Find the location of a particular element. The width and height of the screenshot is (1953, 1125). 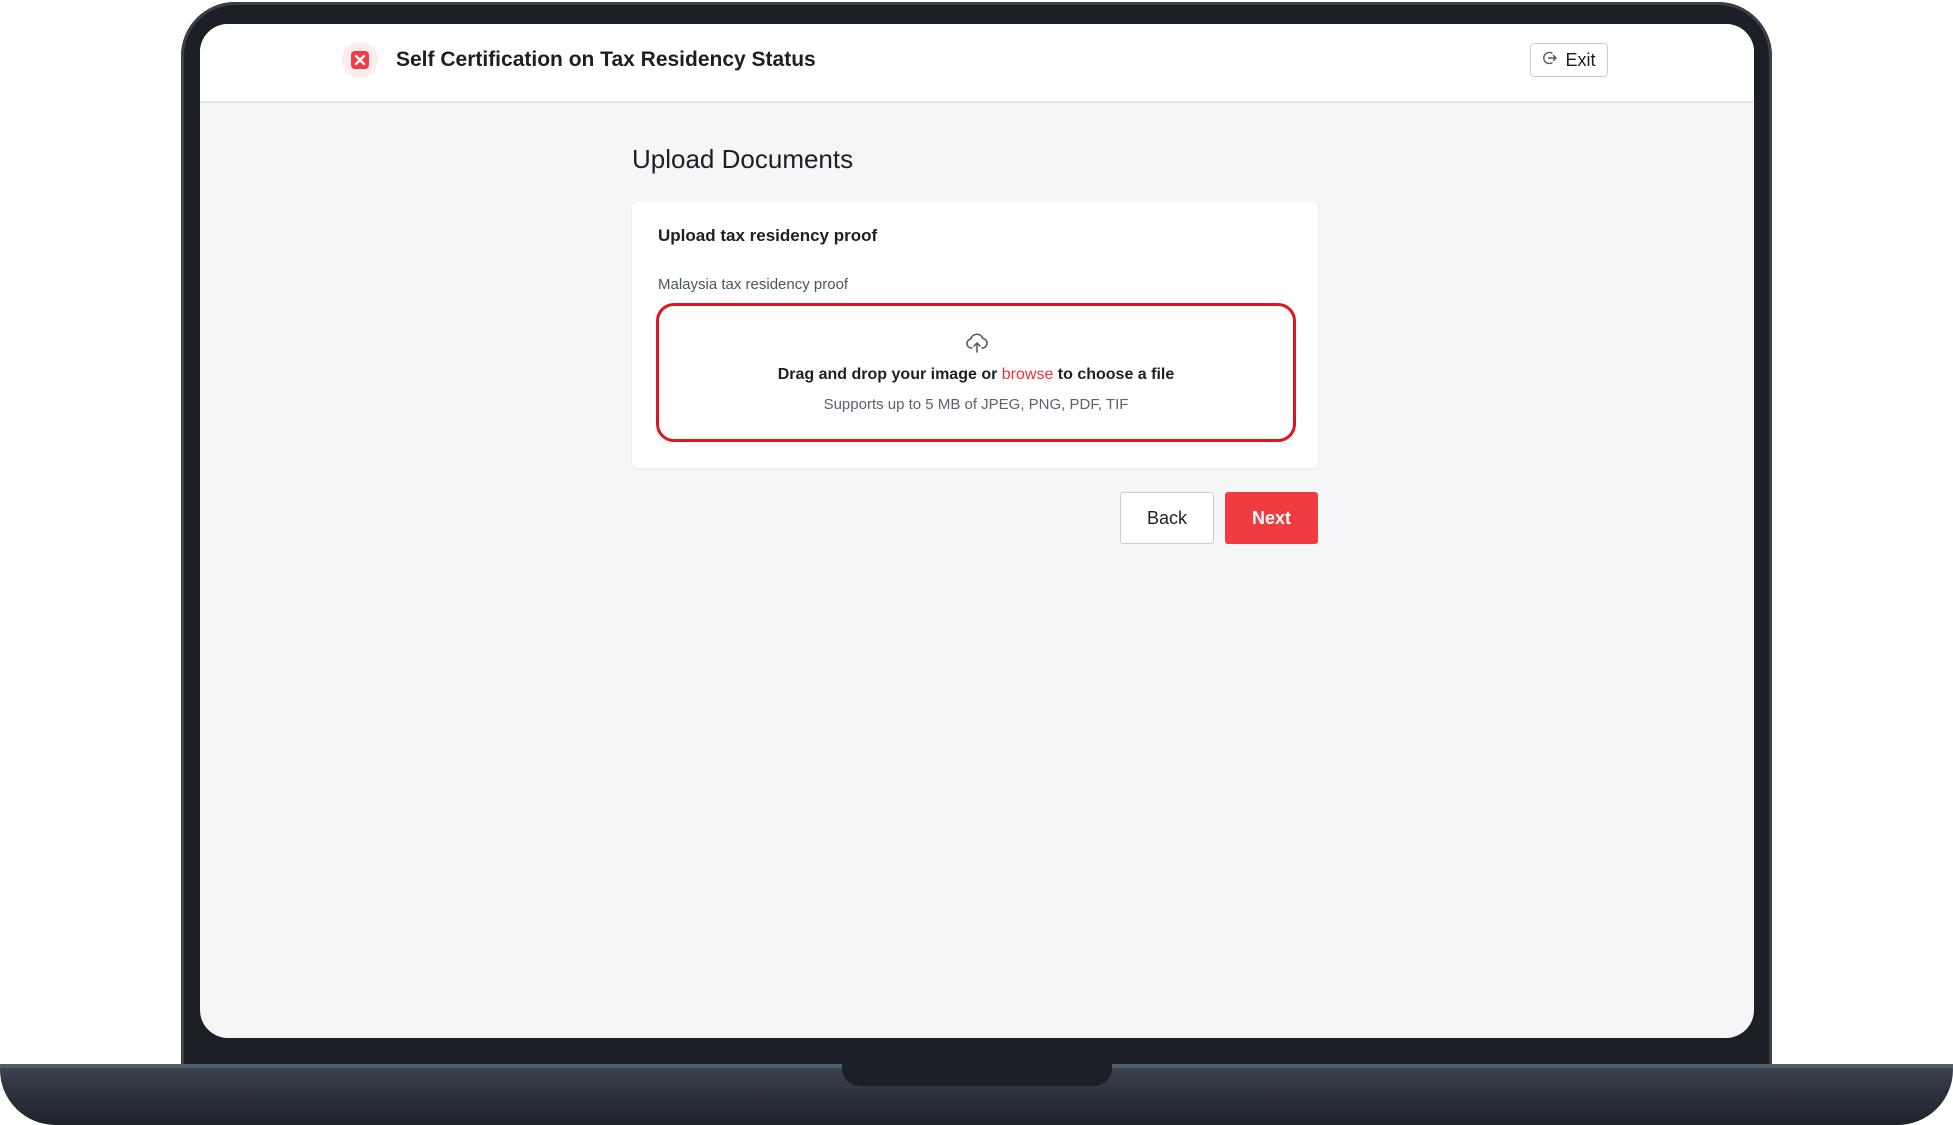

back-button: Back is located at coordinates (1167, 518).